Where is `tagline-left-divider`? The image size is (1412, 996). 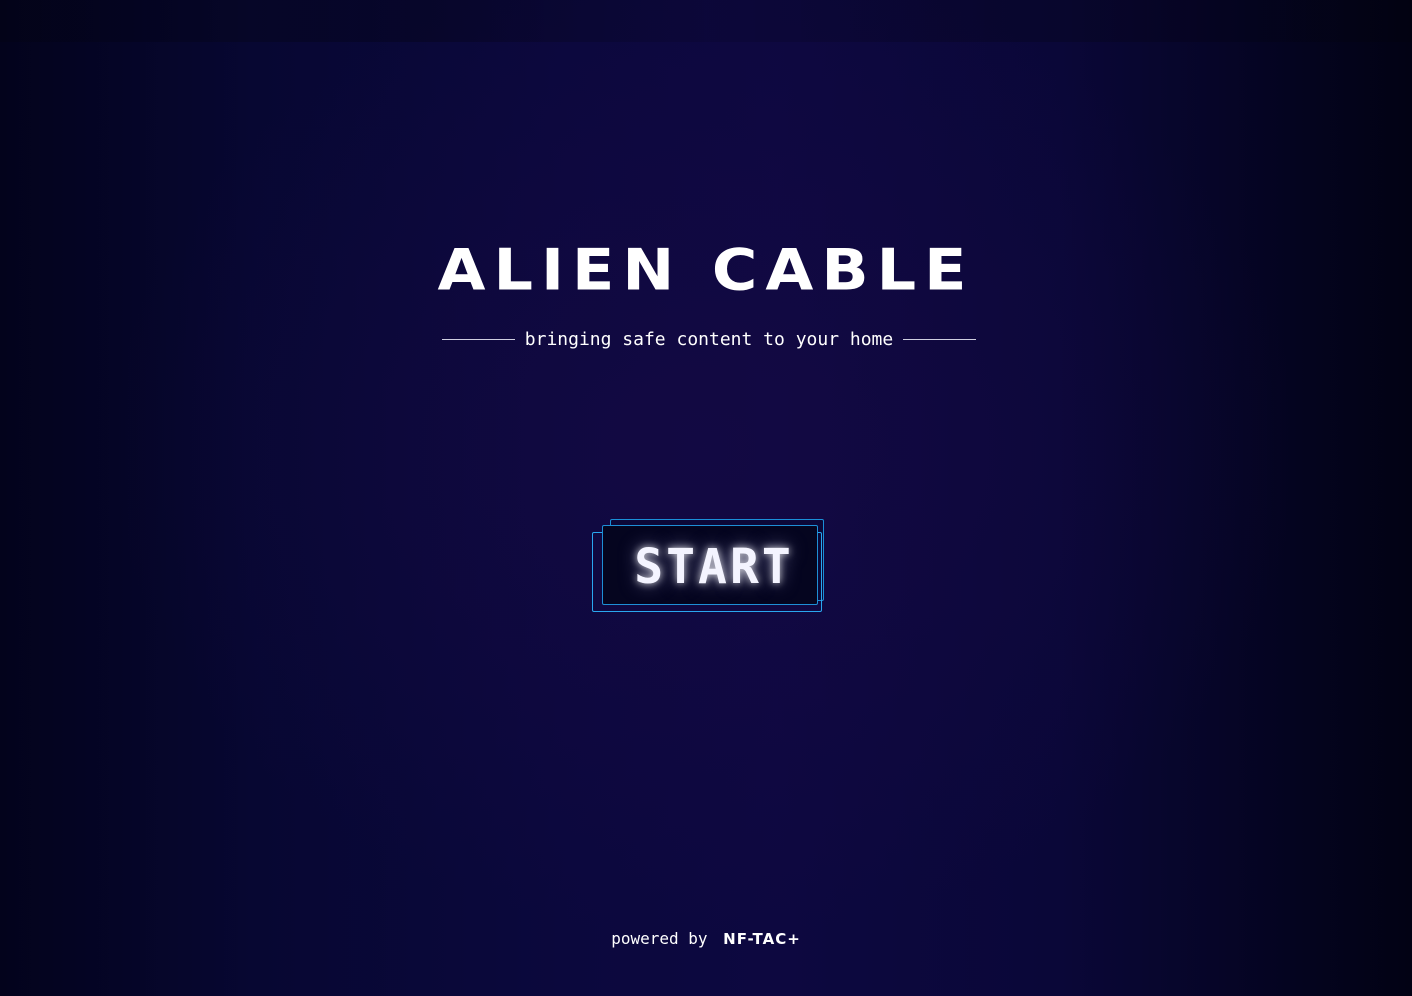
tagline-left-divider is located at coordinates (478, 339).